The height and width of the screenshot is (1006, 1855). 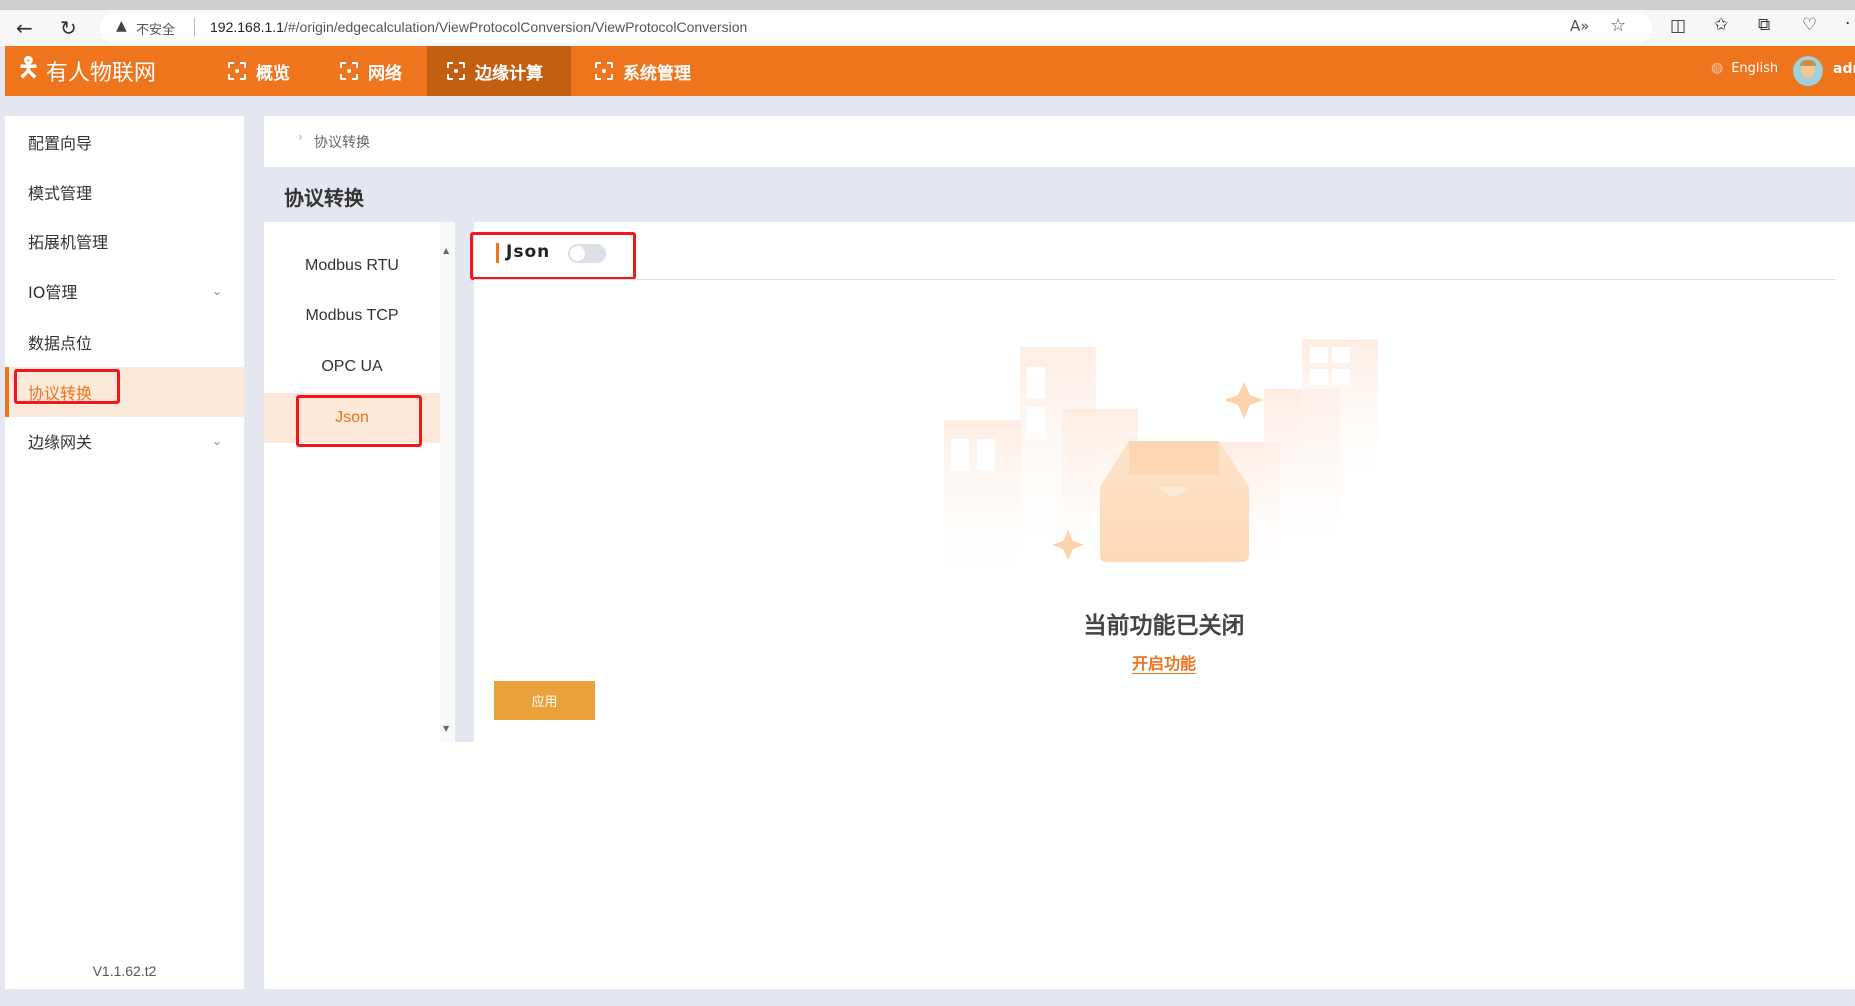 What do you see at coordinates (1808, 71) in the screenshot?
I see `avatar` at bounding box center [1808, 71].